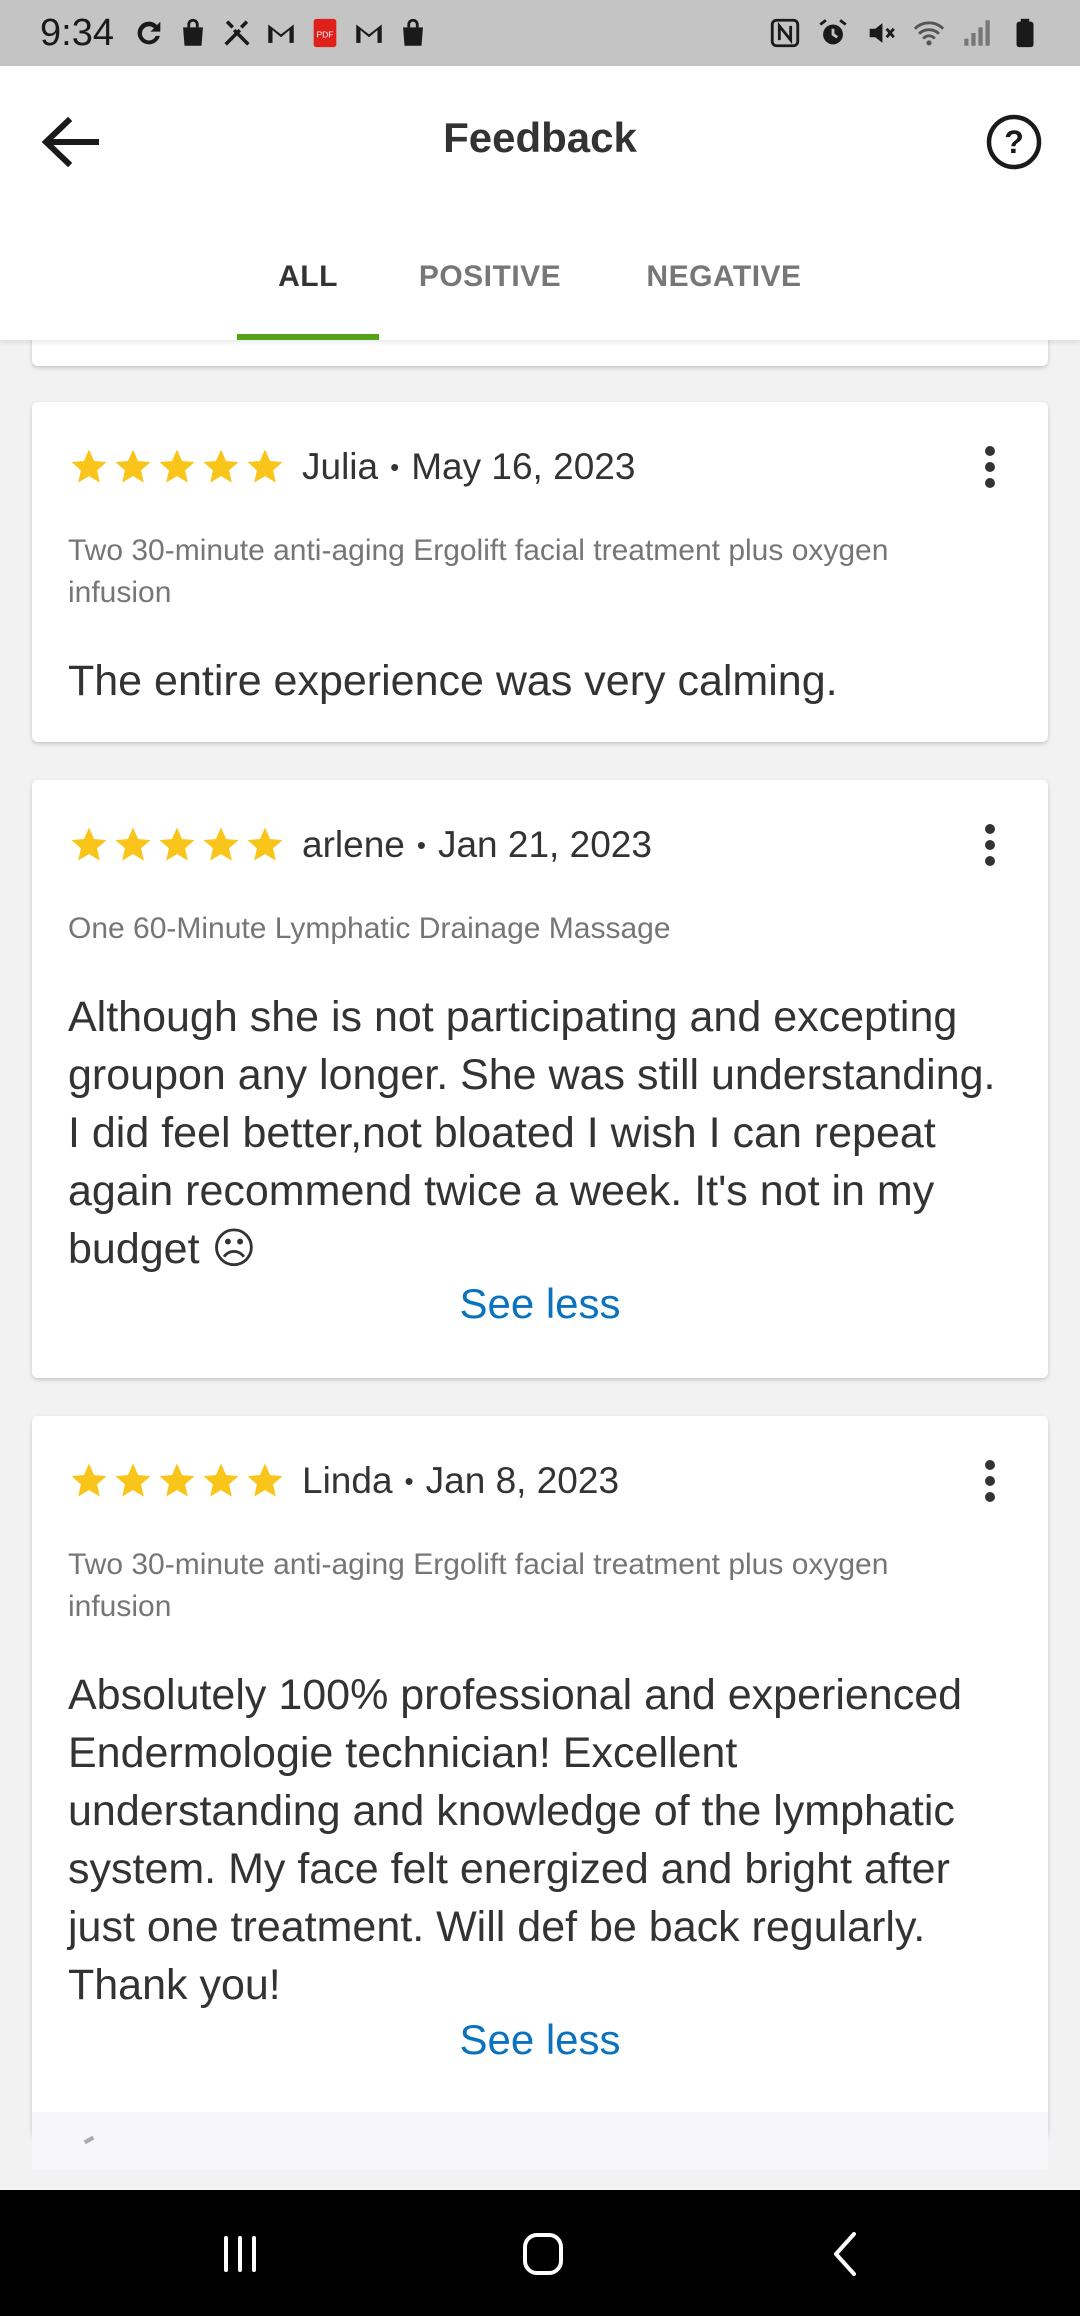  Describe the element at coordinates (833, 33) in the screenshot. I see `alarm-icon` at that location.